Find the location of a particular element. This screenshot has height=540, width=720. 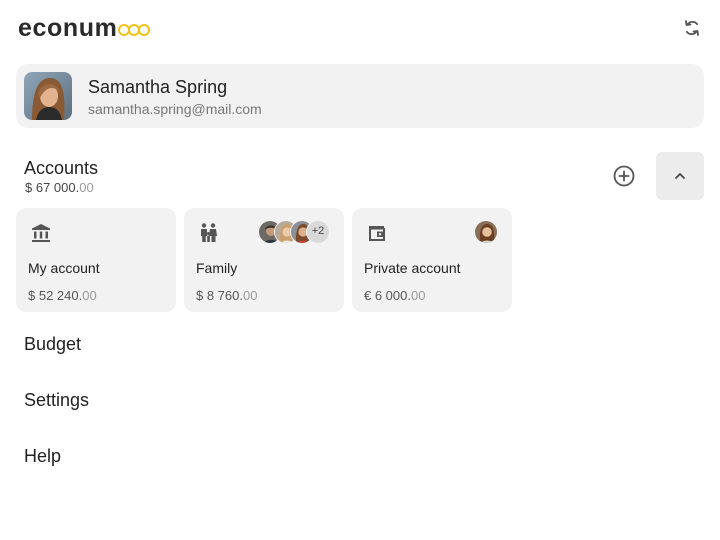

account-card-private: Private account € 6 000.00 is located at coordinates (432, 260).